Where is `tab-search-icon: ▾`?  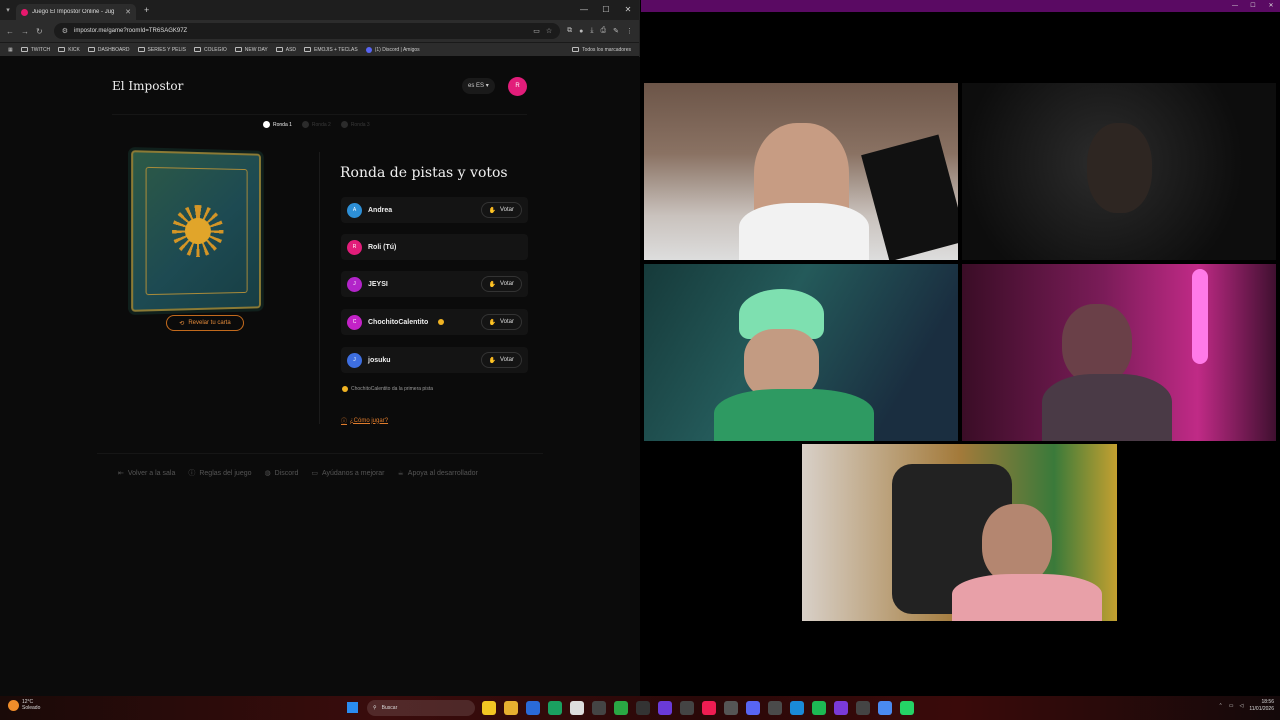
tab-search-icon: ▾ is located at coordinates (8, 10).